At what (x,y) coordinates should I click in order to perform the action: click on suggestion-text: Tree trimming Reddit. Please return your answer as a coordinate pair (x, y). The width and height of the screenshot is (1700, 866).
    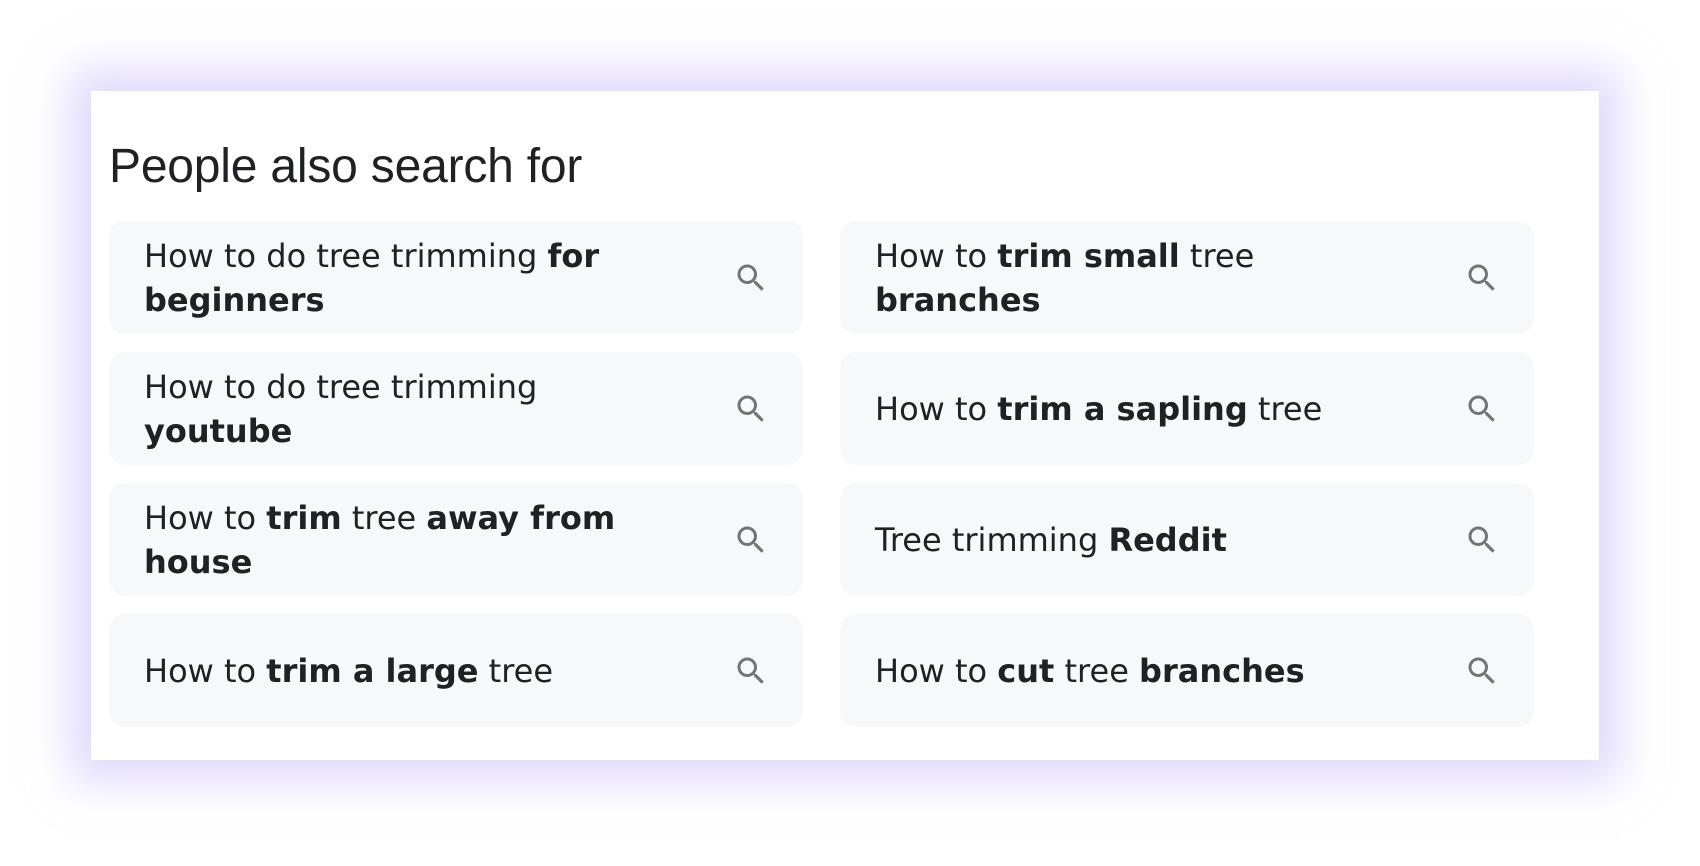
    Looking at the image, I should click on (1135, 540).